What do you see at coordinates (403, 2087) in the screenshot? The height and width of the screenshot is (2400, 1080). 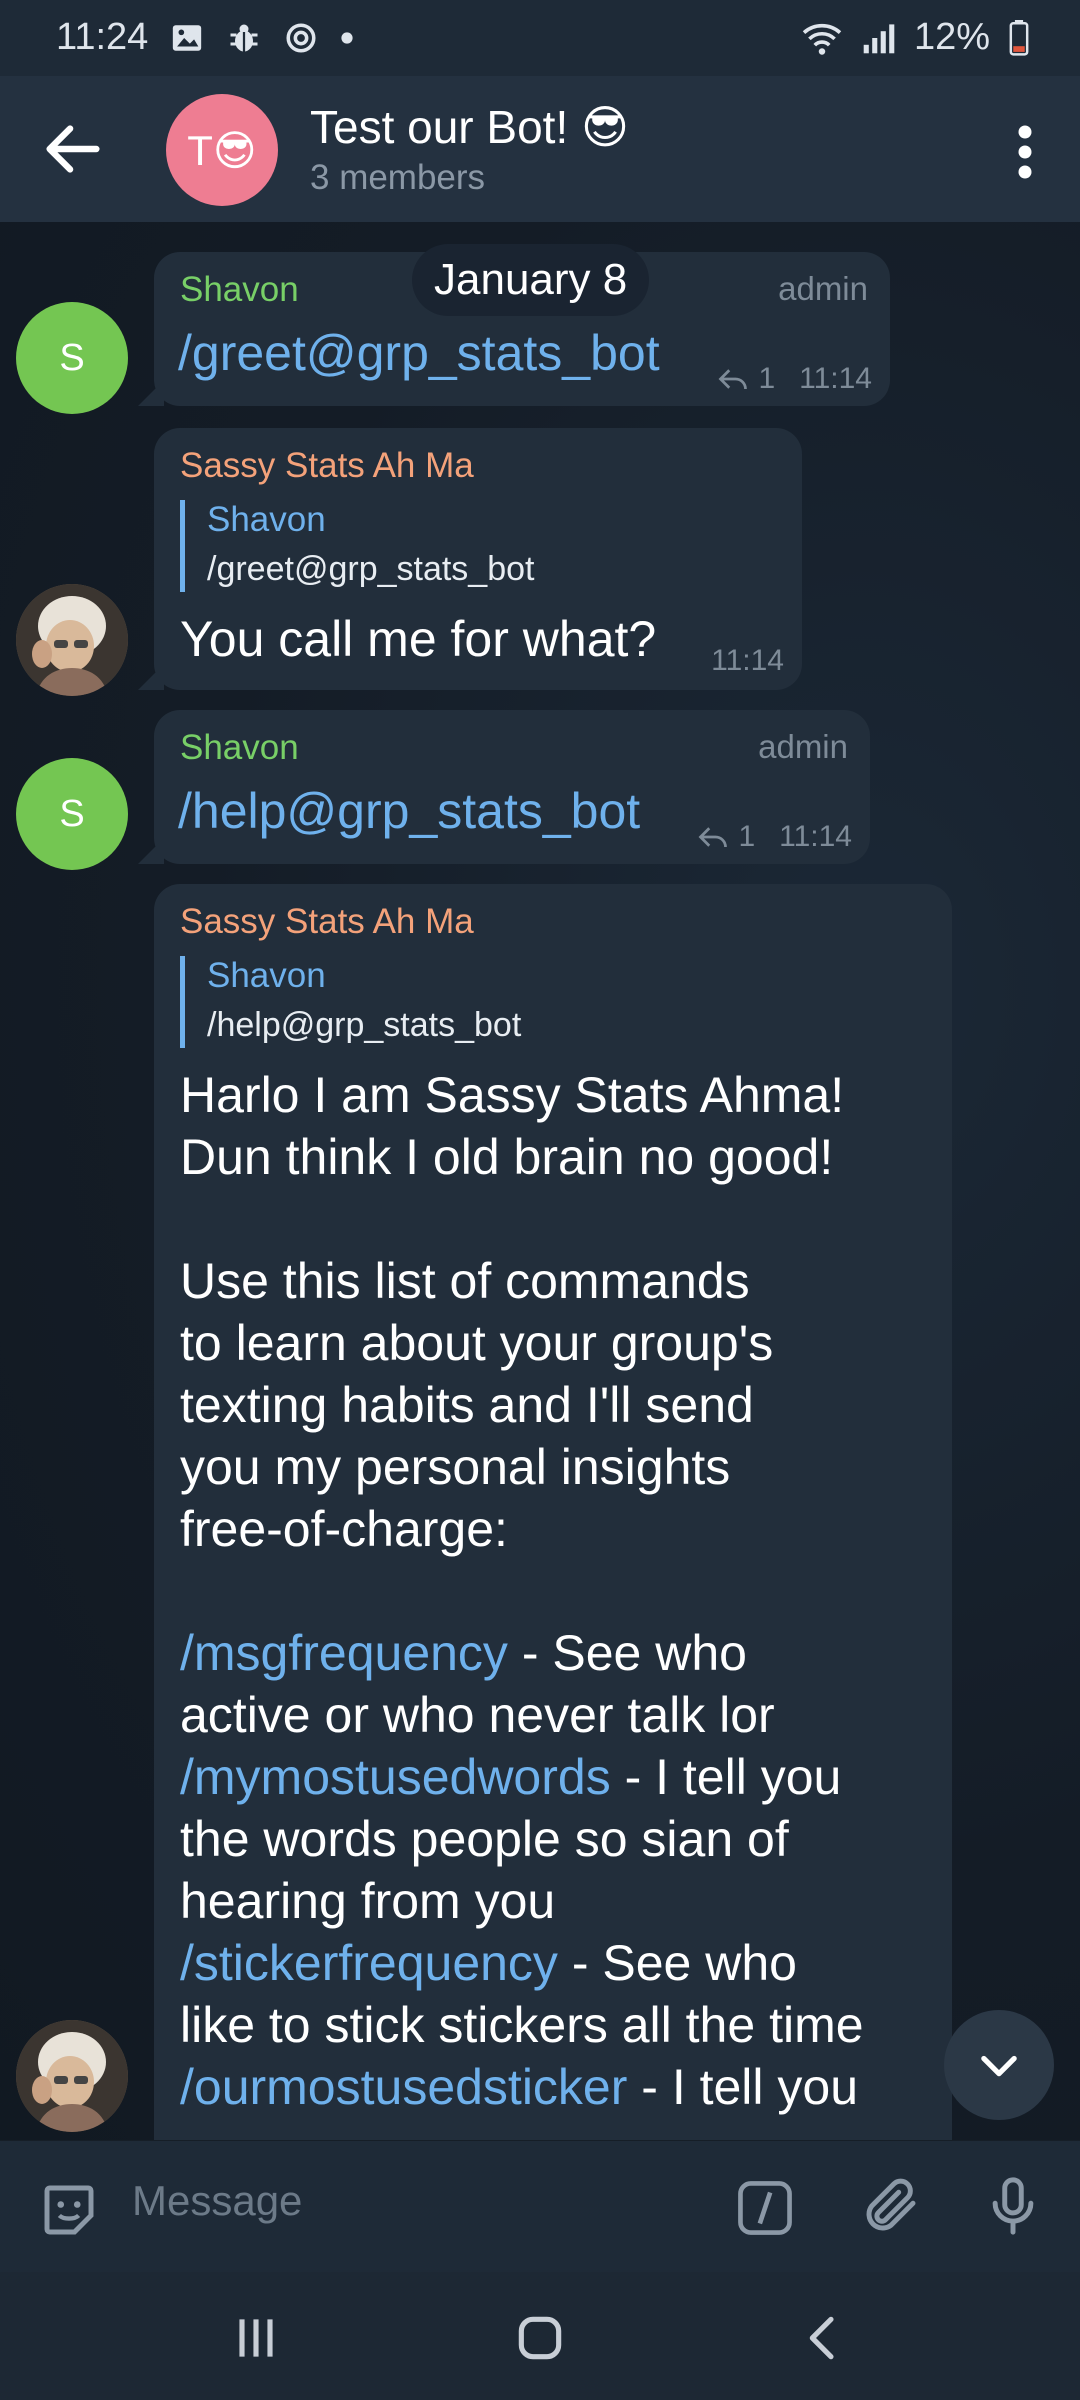 I see `command-link: /ourmostusedsticker` at bounding box center [403, 2087].